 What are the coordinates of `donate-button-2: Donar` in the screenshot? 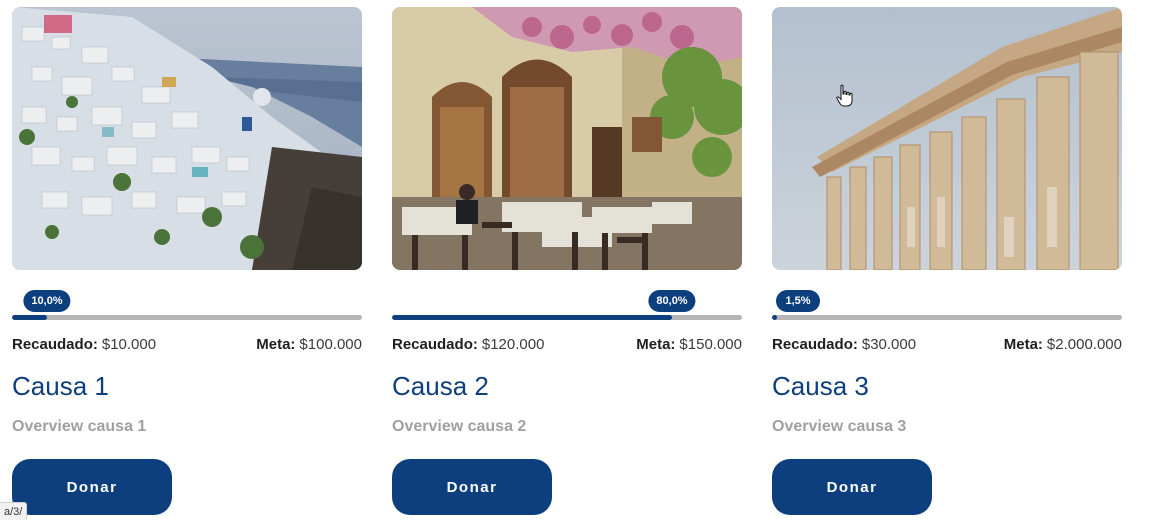 It's located at (472, 487).